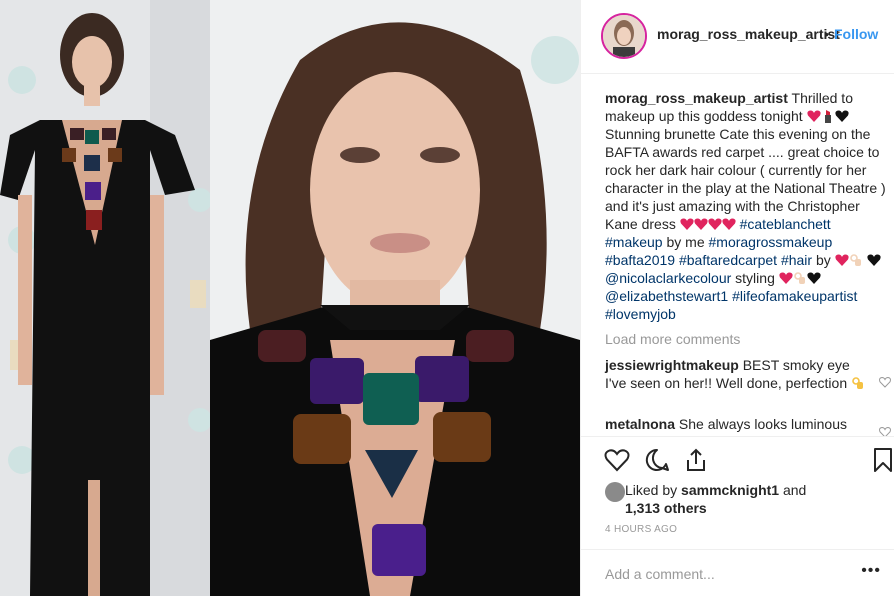  Describe the element at coordinates (856, 34) in the screenshot. I see `follow-button: Follow` at that location.